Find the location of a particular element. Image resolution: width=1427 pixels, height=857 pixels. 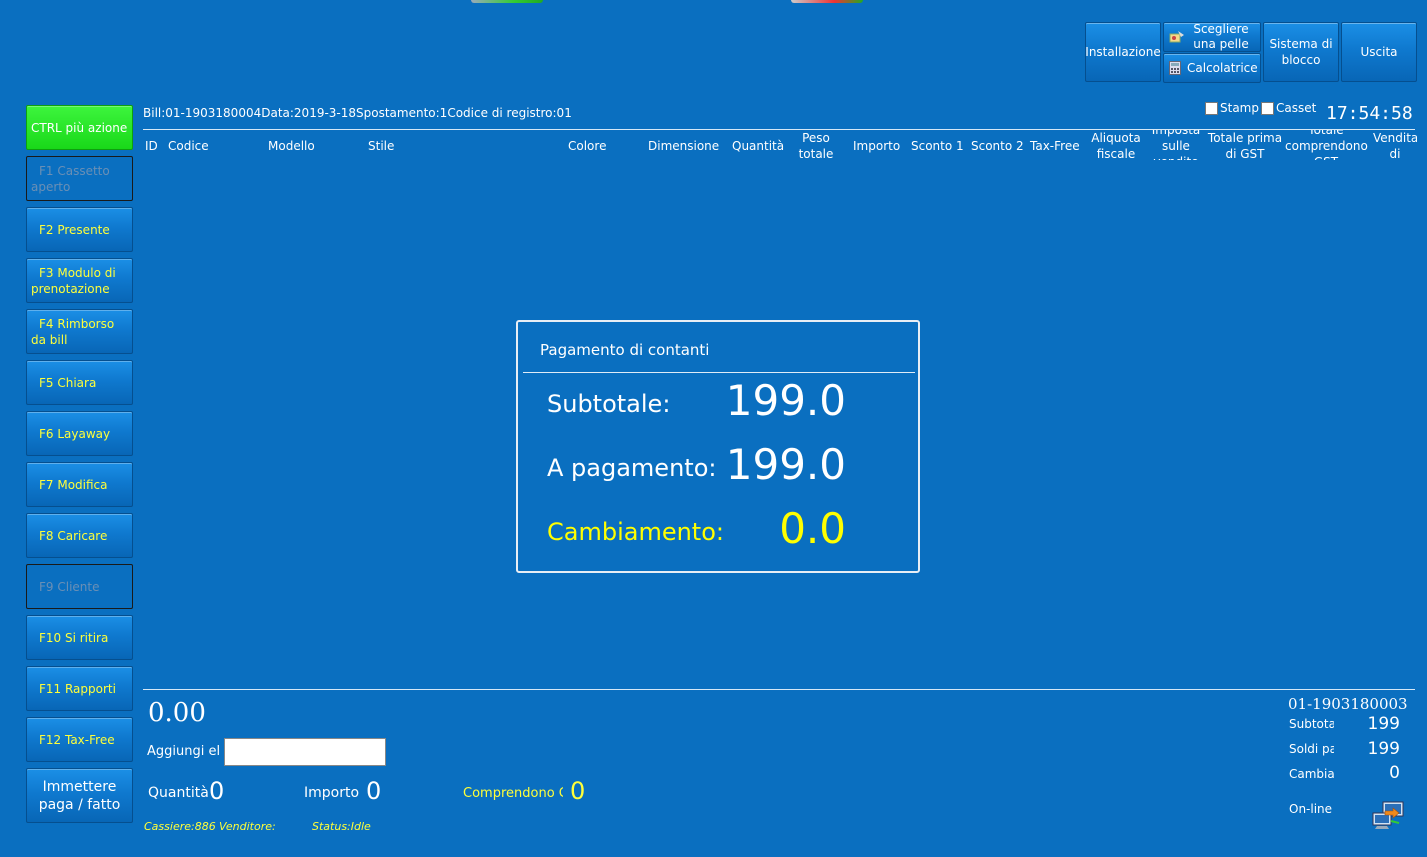

sistema-blocco-label: Sistema di blocco is located at coordinates (1301, 52).